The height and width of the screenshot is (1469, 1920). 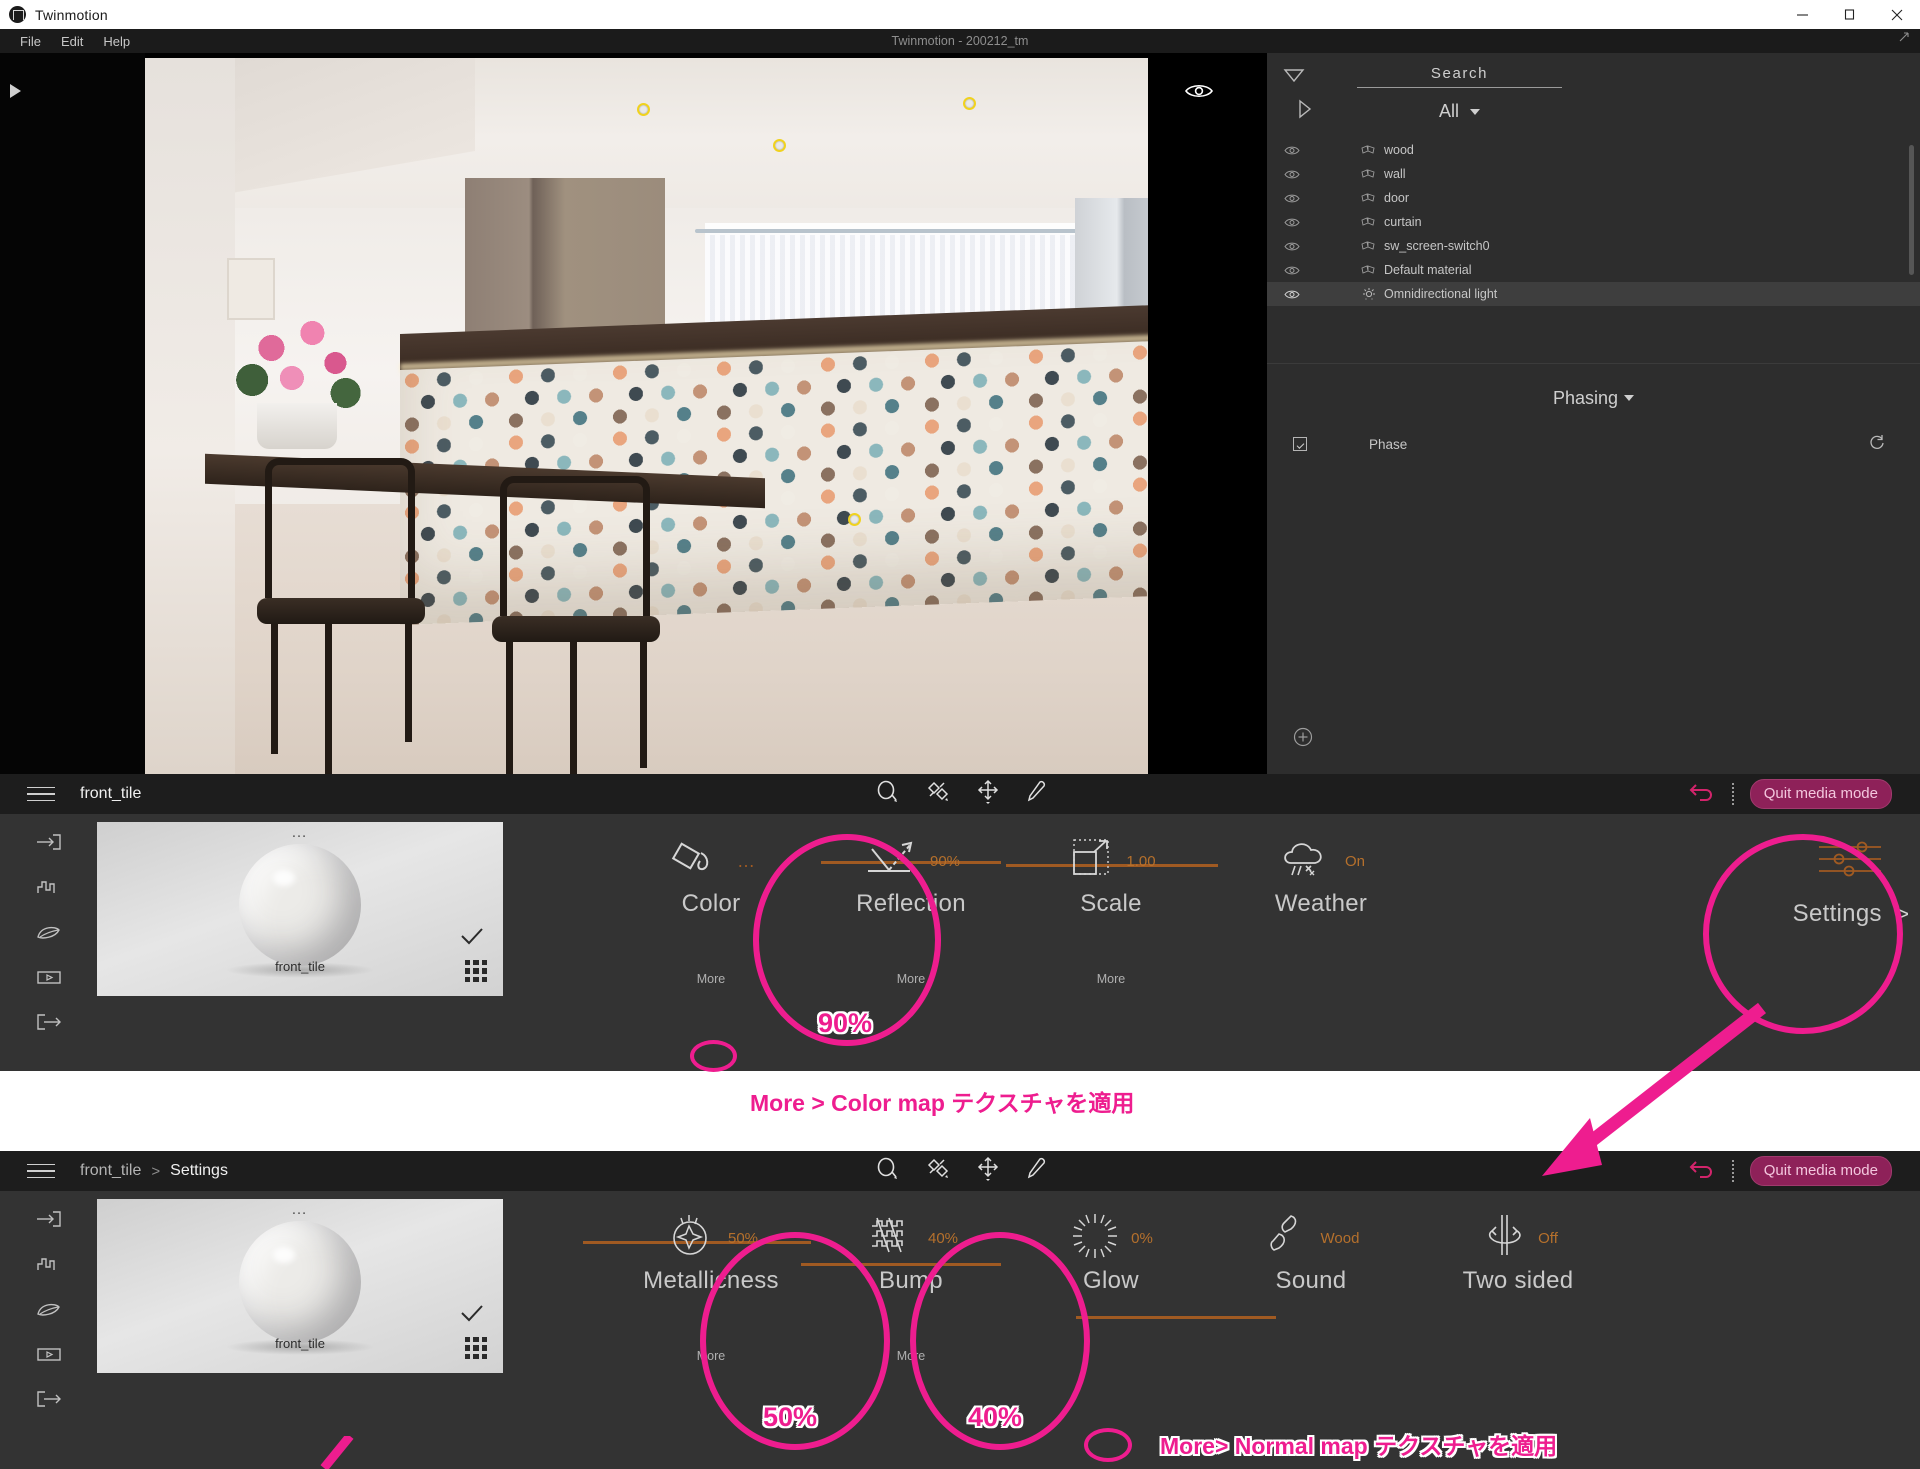 What do you see at coordinates (1437, 246) in the screenshot?
I see `list-item-label: sw_screen-switch0` at bounding box center [1437, 246].